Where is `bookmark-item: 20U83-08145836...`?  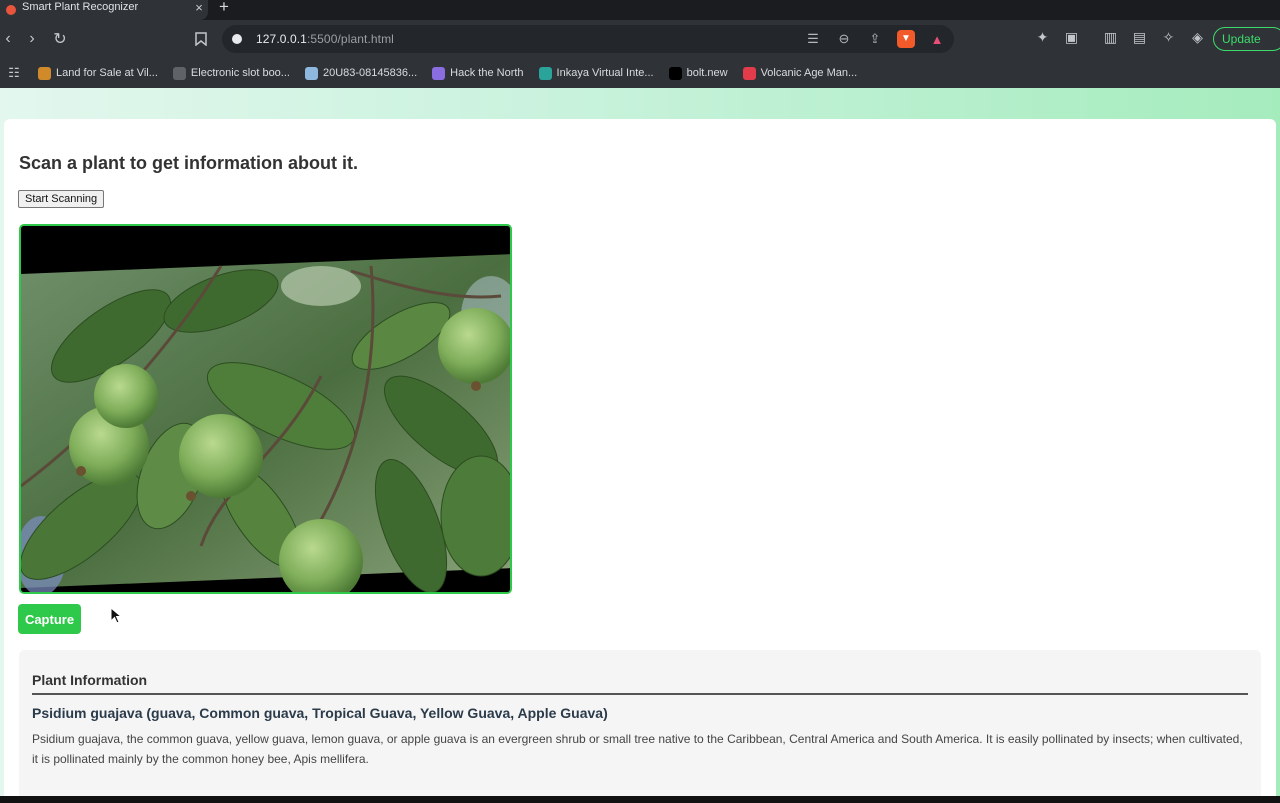
bookmark-item: 20U83-08145836... is located at coordinates (361, 73).